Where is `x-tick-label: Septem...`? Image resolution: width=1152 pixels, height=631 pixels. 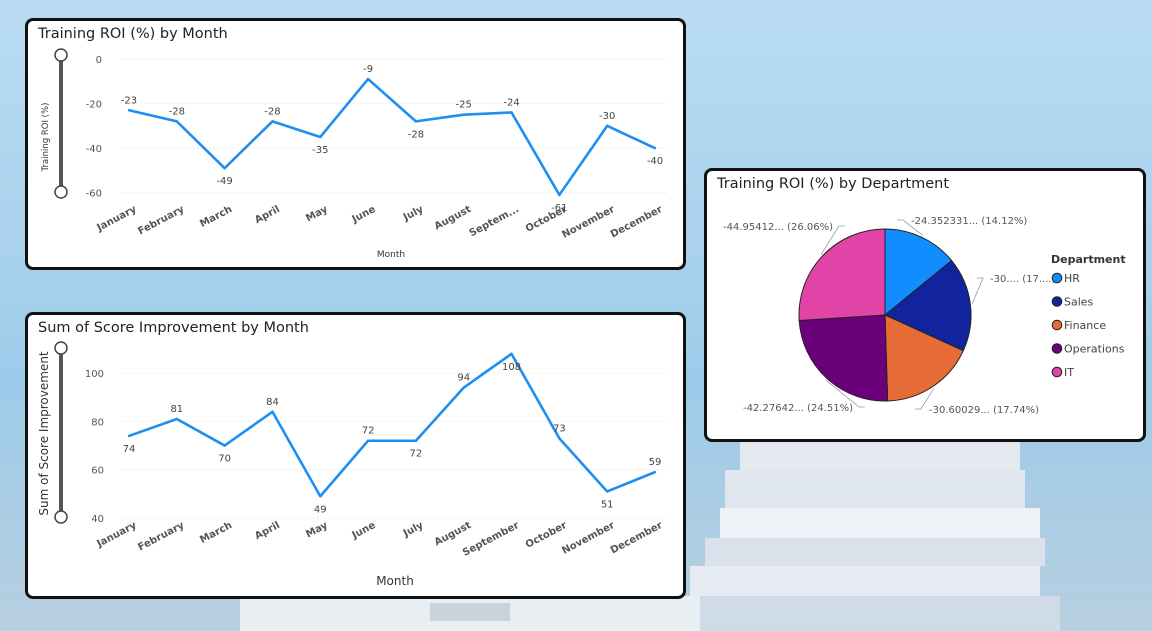 x-tick-label: Septem... is located at coordinates (494, 221).